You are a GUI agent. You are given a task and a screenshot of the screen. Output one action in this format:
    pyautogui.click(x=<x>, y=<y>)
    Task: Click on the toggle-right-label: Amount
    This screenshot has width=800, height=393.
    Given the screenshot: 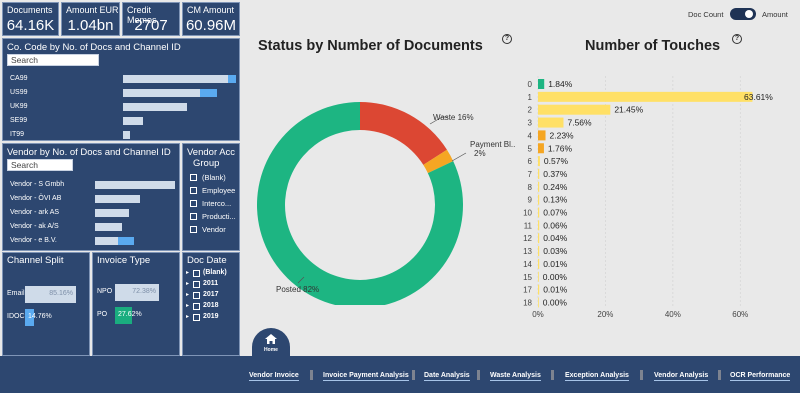 What is the action you would take?
    pyautogui.click(x=775, y=14)
    